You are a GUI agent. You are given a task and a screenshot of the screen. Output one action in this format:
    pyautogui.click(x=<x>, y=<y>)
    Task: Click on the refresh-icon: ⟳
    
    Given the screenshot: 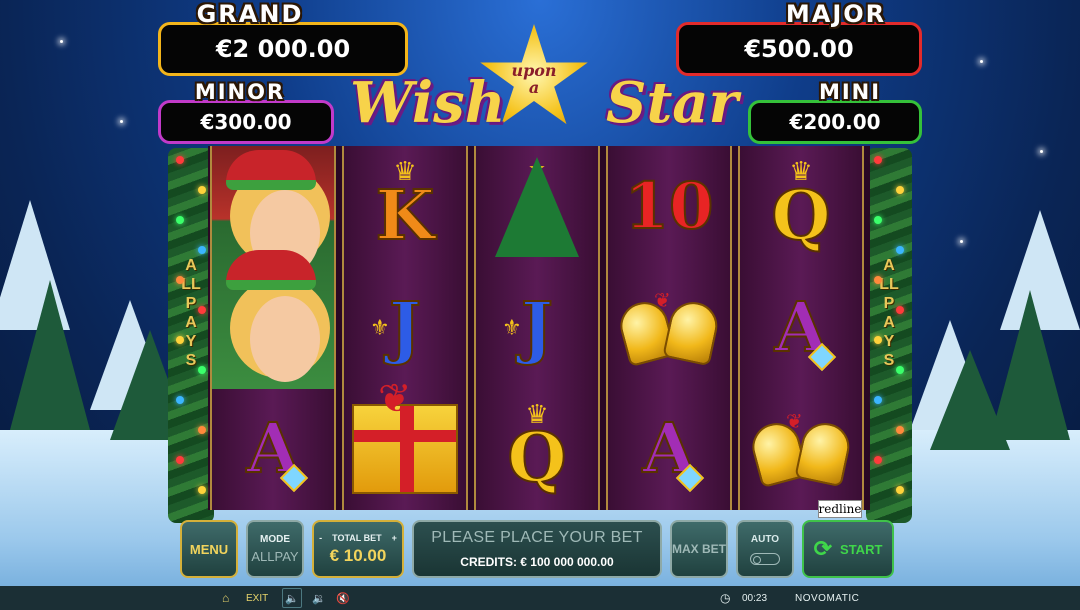 What is the action you would take?
    pyautogui.click(x=823, y=548)
    